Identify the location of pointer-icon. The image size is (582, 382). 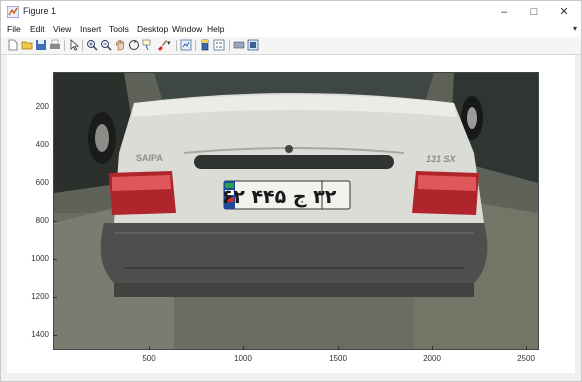
(74, 45).